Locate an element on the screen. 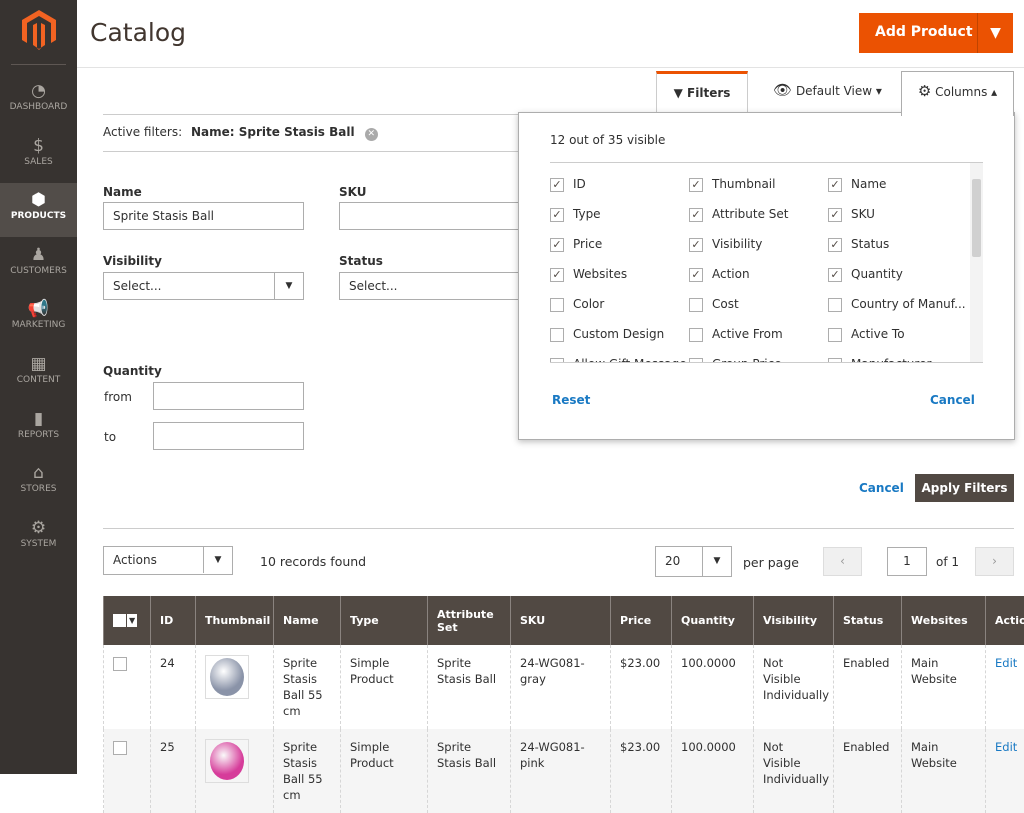 This screenshot has width=1024, height=813. column-toggle: ✓SKU is located at coordinates (851, 215).